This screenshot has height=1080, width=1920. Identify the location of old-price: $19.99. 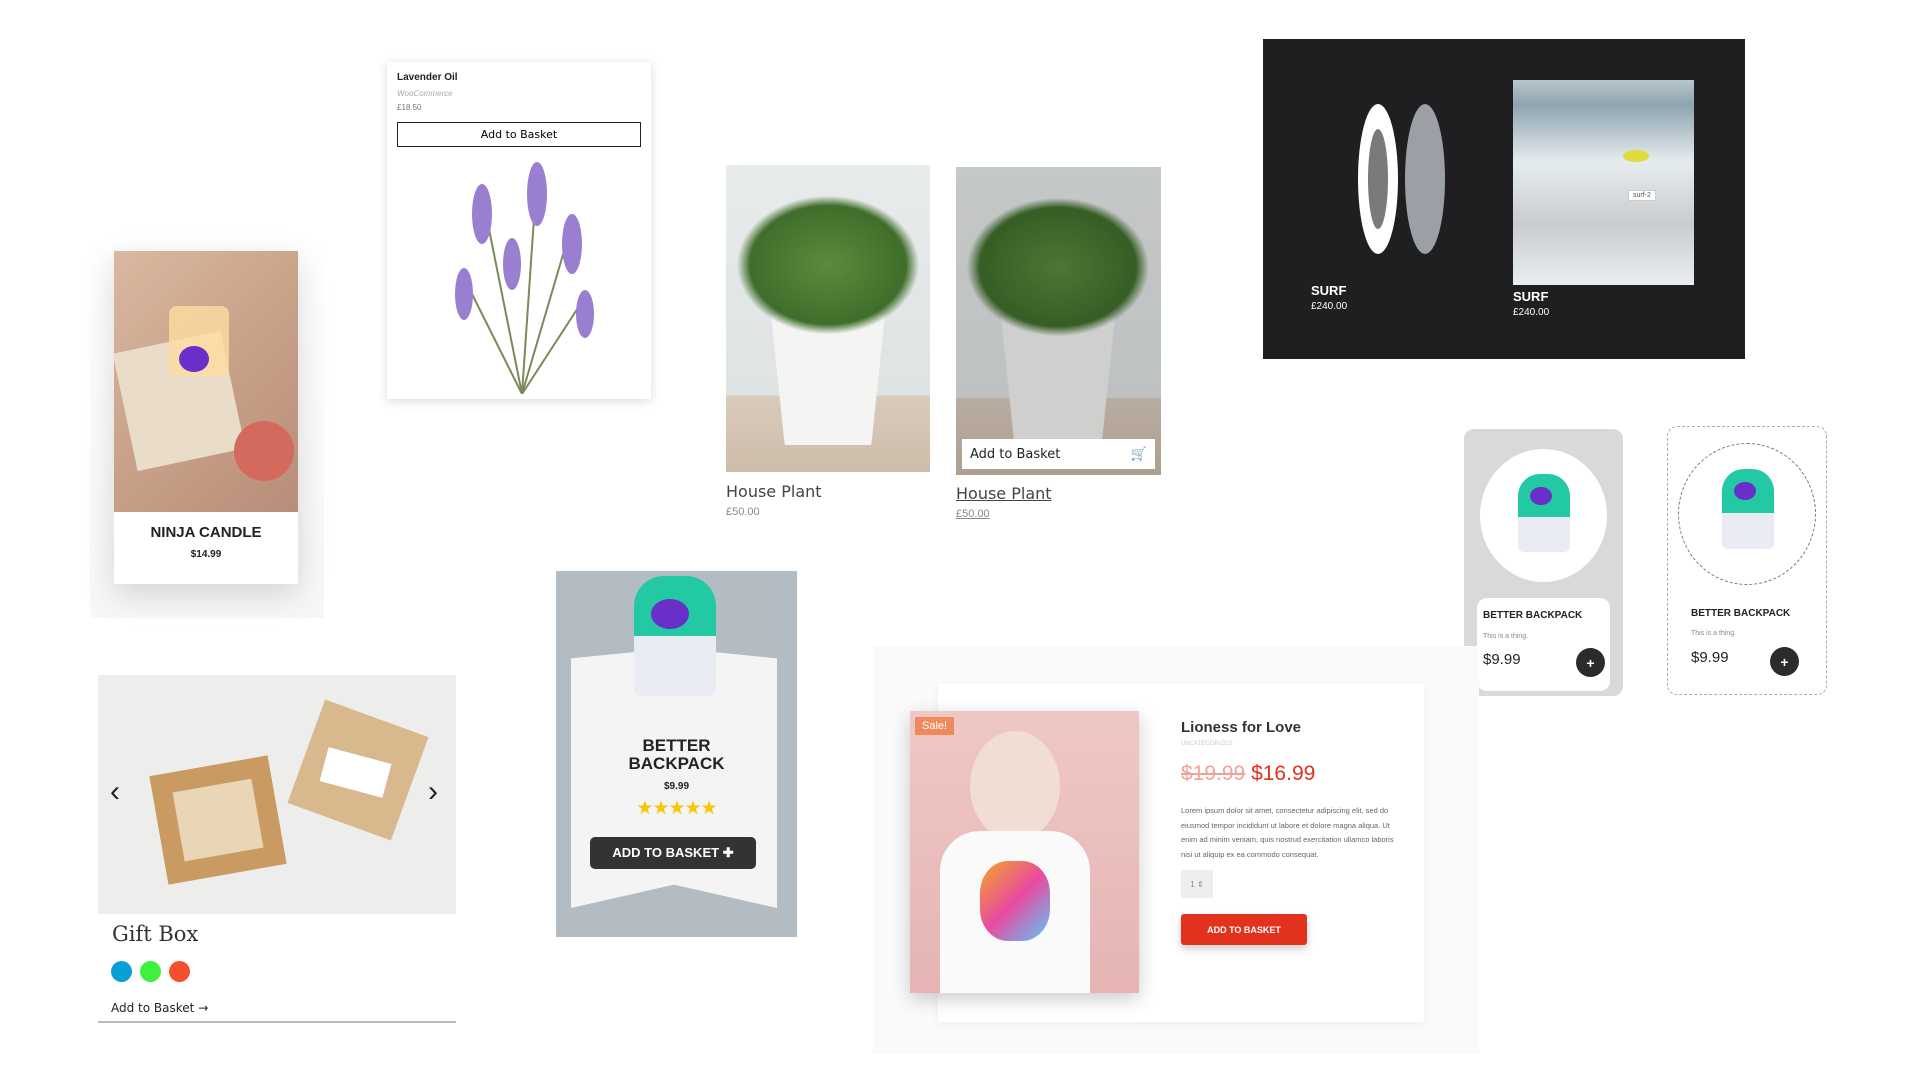
(1213, 773).